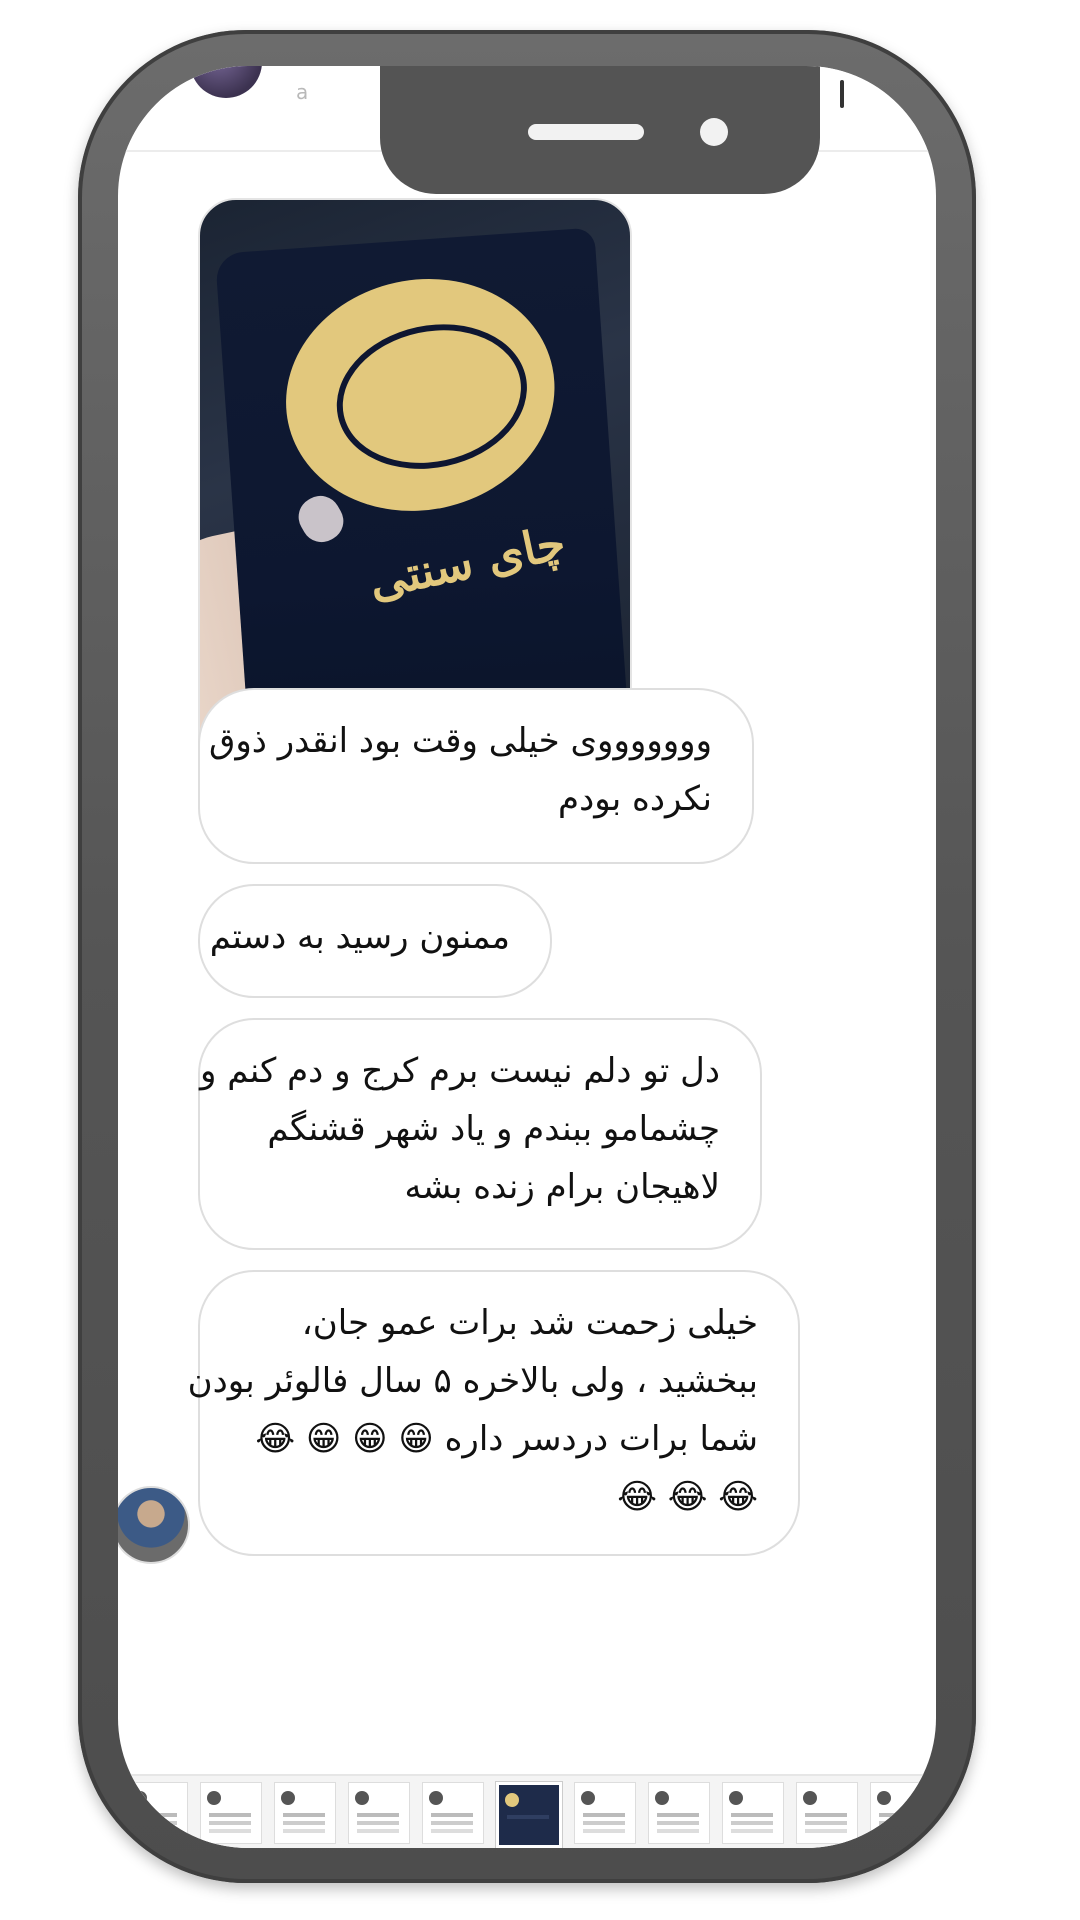  What do you see at coordinates (714, 132) in the screenshot?
I see `front-camera` at bounding box center [714, 132].